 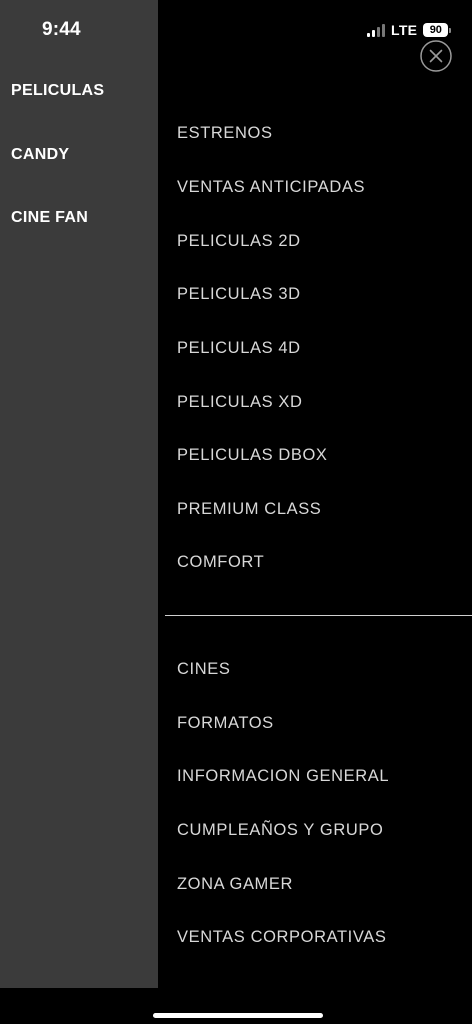 I want to click on status-time: 9:44, so click(x=61, y=29).